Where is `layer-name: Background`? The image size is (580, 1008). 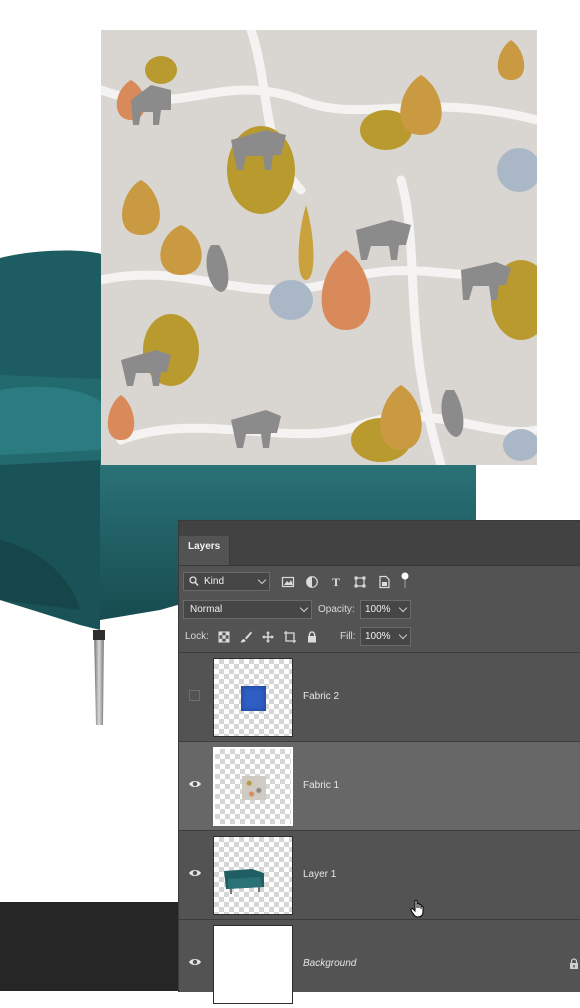
layer-name: Background is located at coordinates (330, 963).